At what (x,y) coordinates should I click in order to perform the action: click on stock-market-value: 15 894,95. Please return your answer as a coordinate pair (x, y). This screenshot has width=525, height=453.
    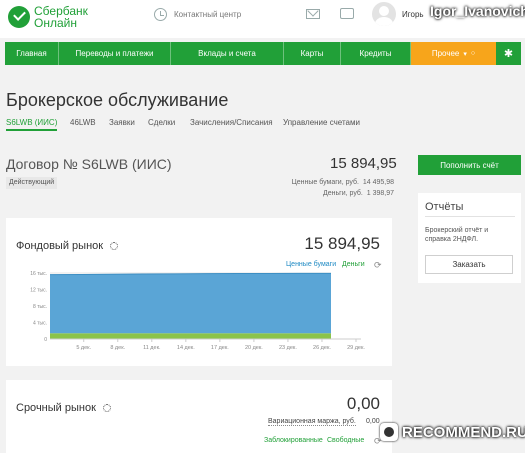
    Looking at the image, I should click on (342, 243).